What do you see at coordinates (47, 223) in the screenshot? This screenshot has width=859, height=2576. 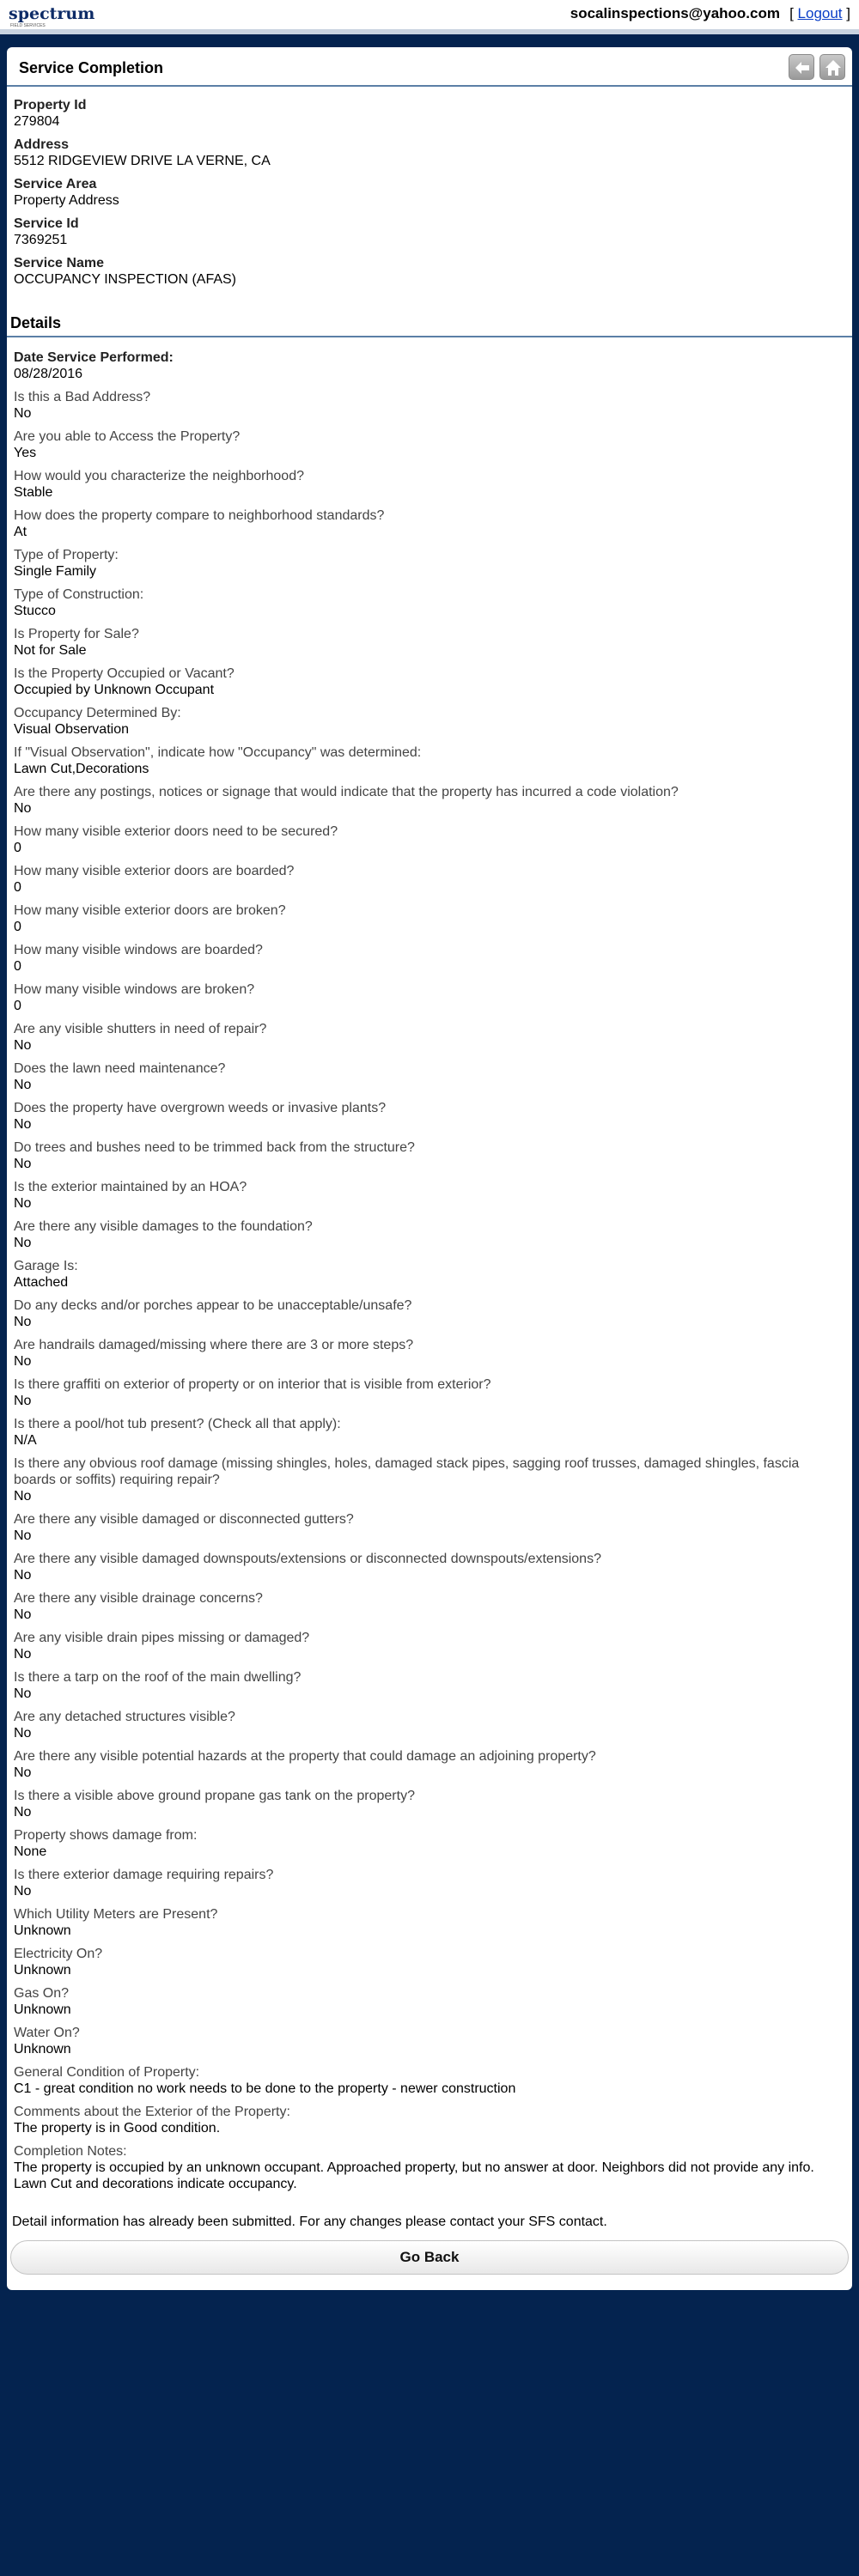 I see `summary-field-label: Service Id` at bounding box center [47, 223].